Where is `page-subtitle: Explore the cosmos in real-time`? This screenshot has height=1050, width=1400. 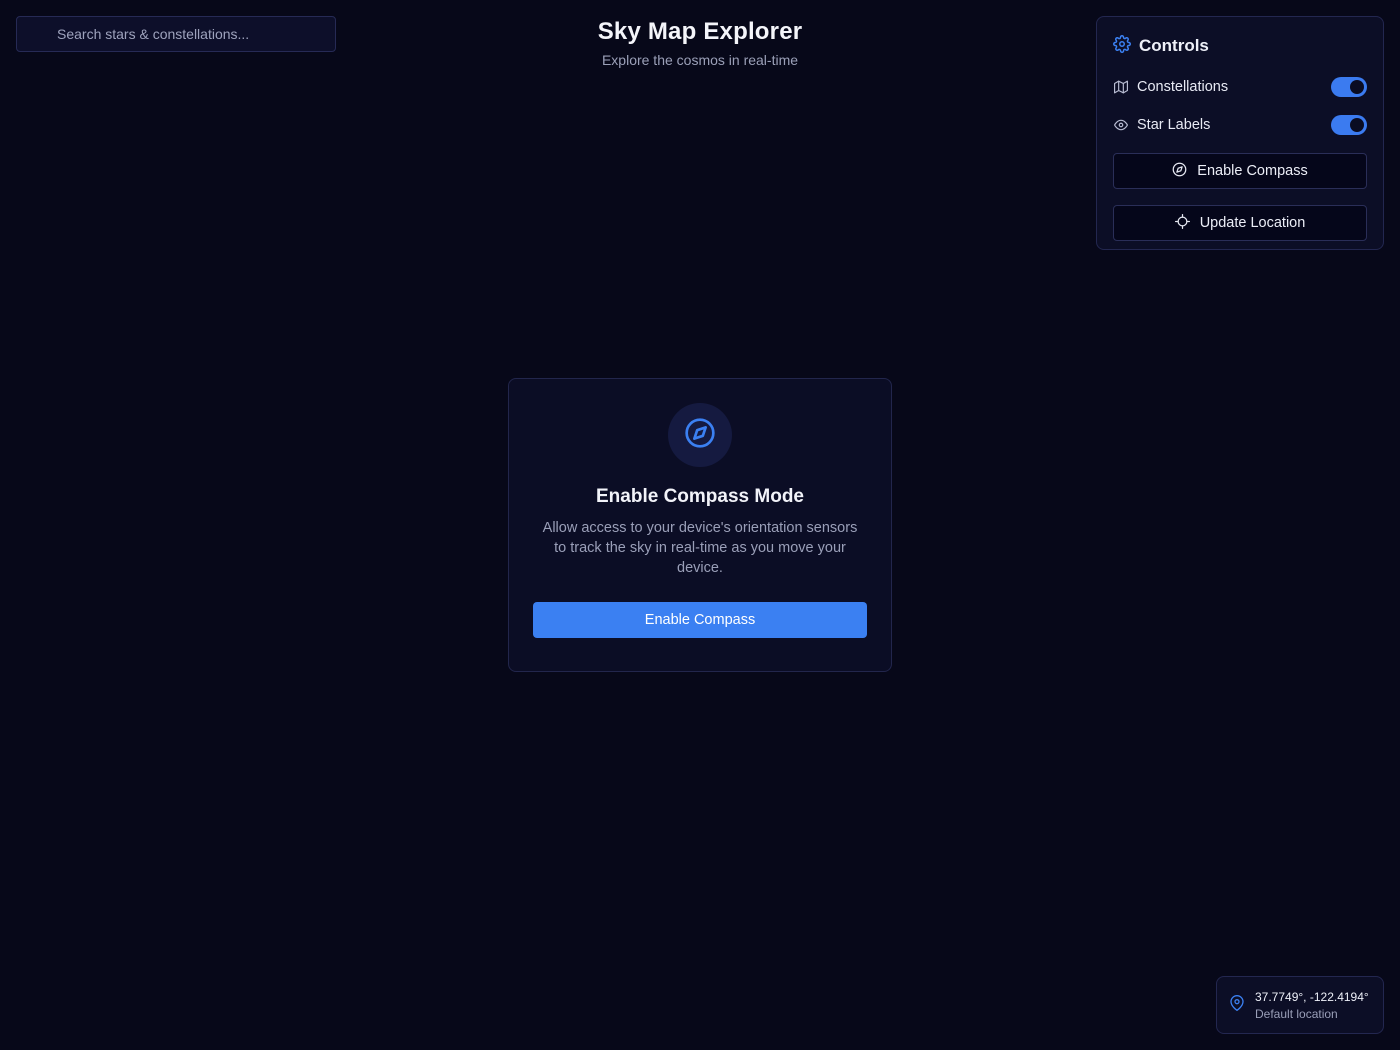 page-subtitle: Explore the cosmos in real-time is located at coordinates (700, 60).